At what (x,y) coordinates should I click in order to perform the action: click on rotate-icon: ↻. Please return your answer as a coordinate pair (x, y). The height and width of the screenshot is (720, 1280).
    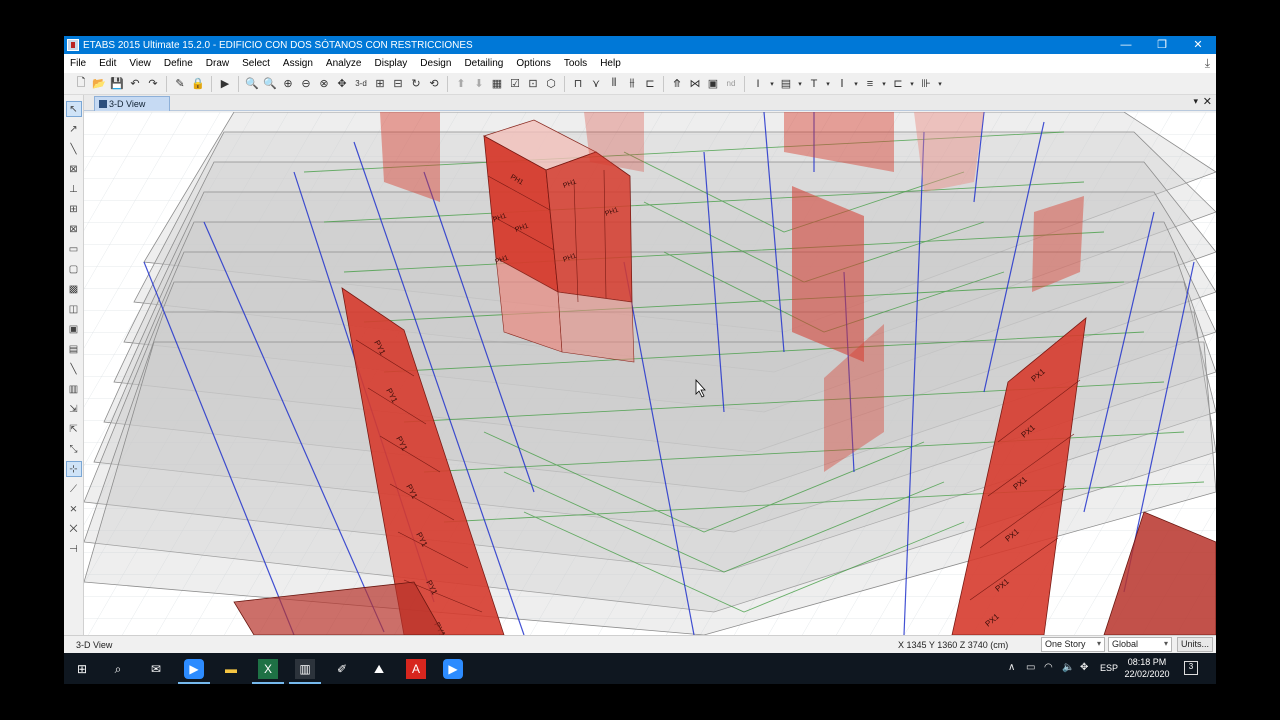
    Looking at the image, I should click on (416, 84).